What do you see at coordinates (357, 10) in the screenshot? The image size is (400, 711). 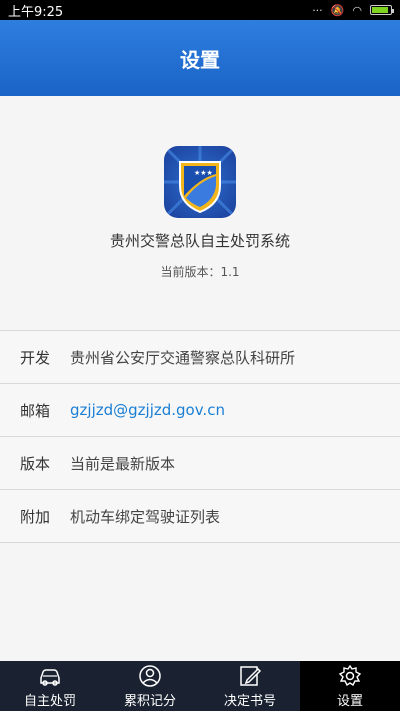 I see `wifi-icon: ◠` at bounding box center [357, 10].